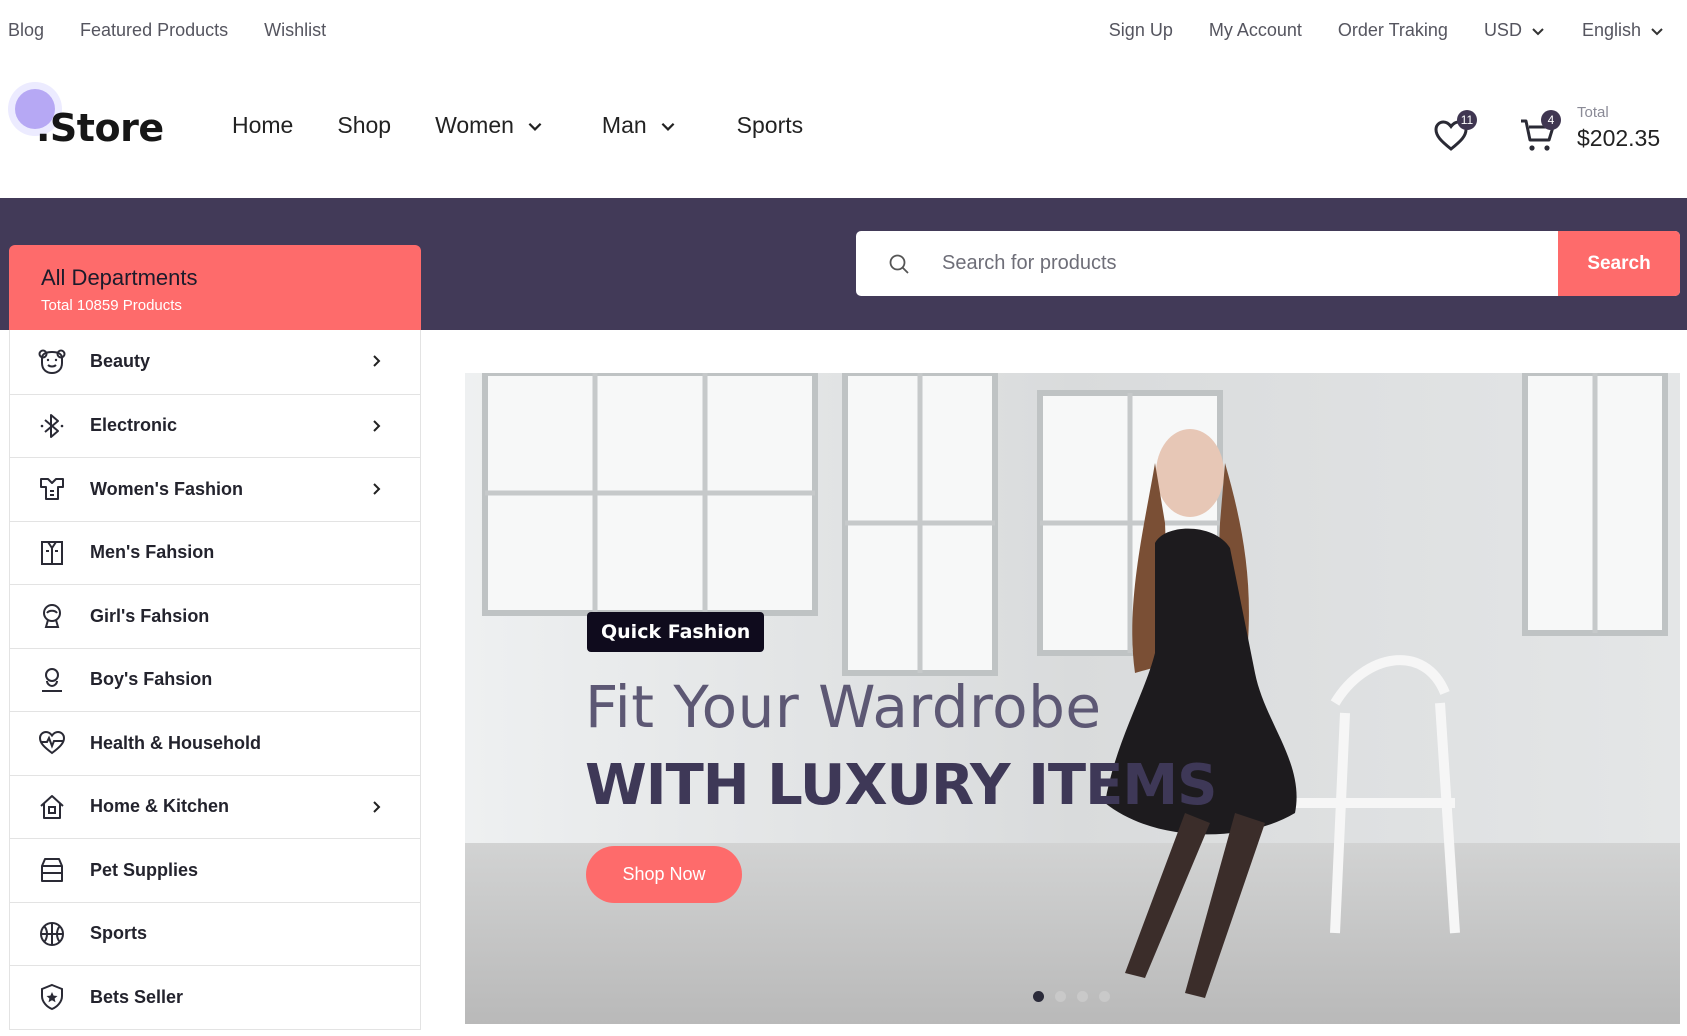 Image resolution: width=1687 pixels, height=1036 pixels. What do you see at coordinates (215, 933) in the screenshot?
I see `dept-item-sports: Sports` at bounding box center [215, 933].